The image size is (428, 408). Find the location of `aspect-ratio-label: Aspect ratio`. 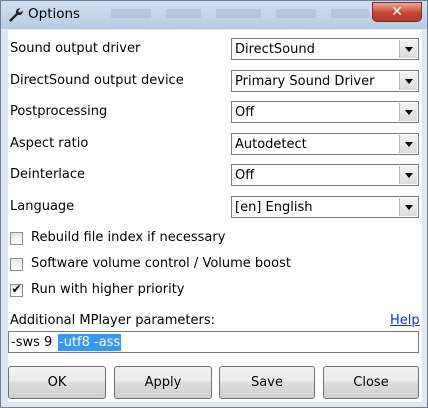

aspect-ratio-label: Aspect ratio is located at coordinates (49, 143).